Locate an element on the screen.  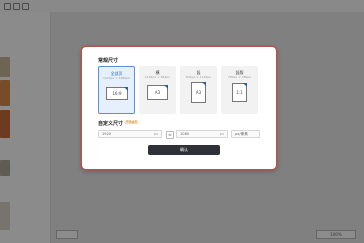
unit-select: px/像素 is located at coordinates (245, 134).